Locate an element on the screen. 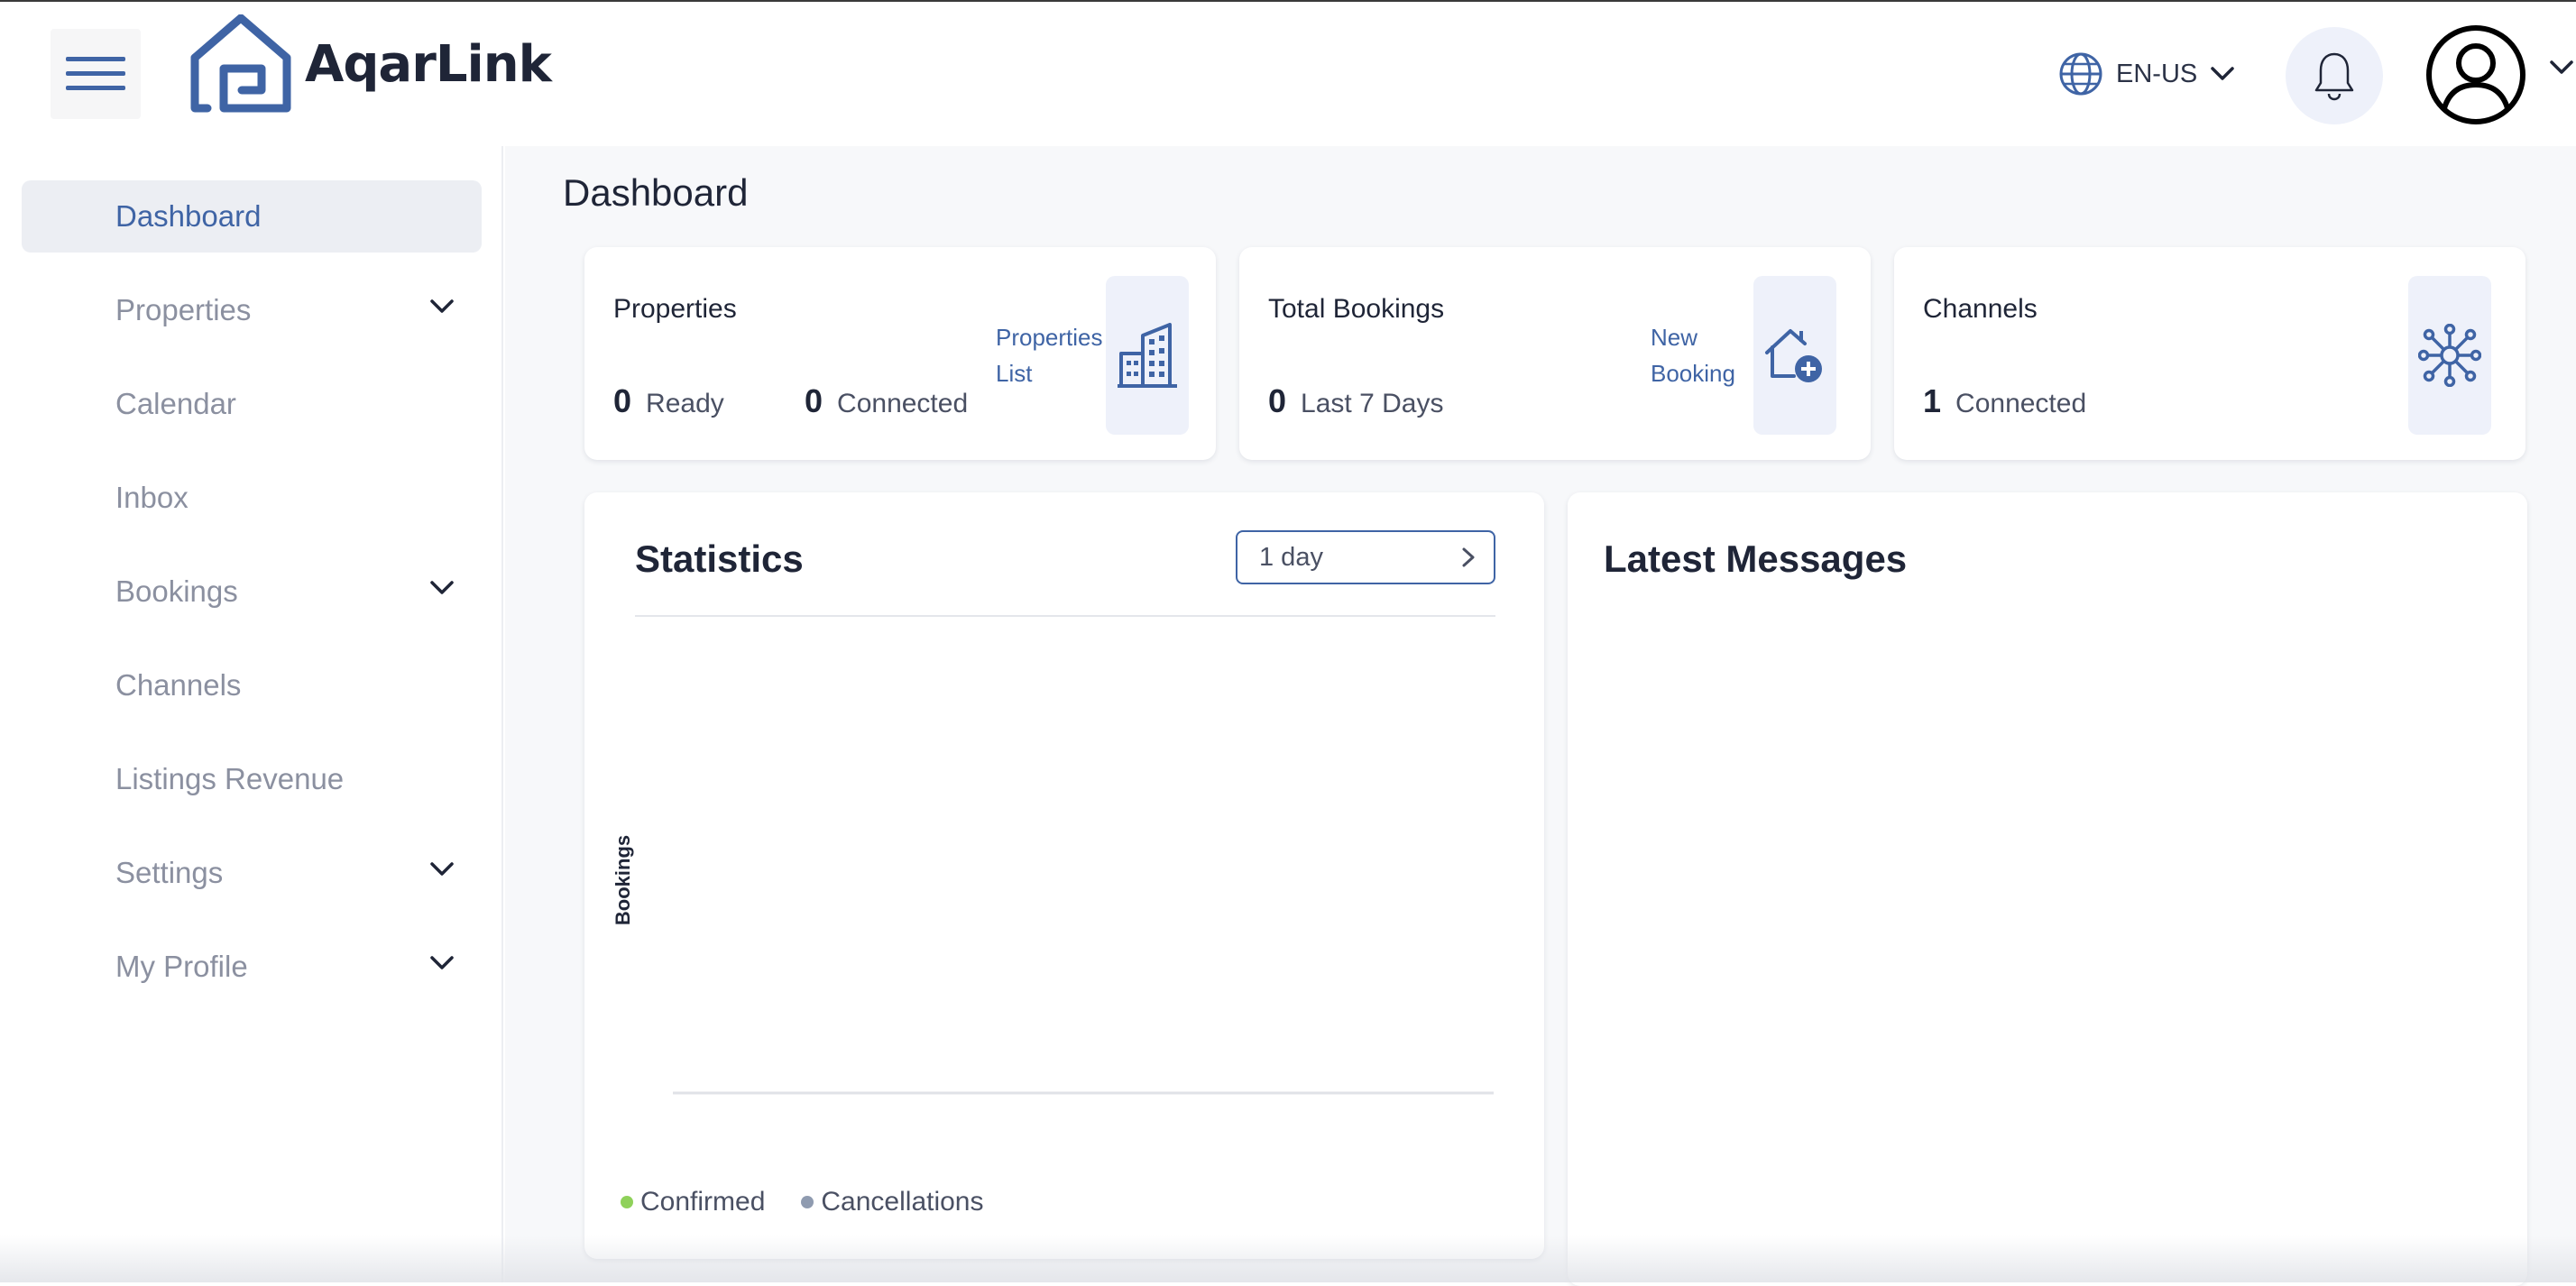 This screenshot has height=1286, width=2576. time-range-value: 1 day is located at coordinates (1291, 557).